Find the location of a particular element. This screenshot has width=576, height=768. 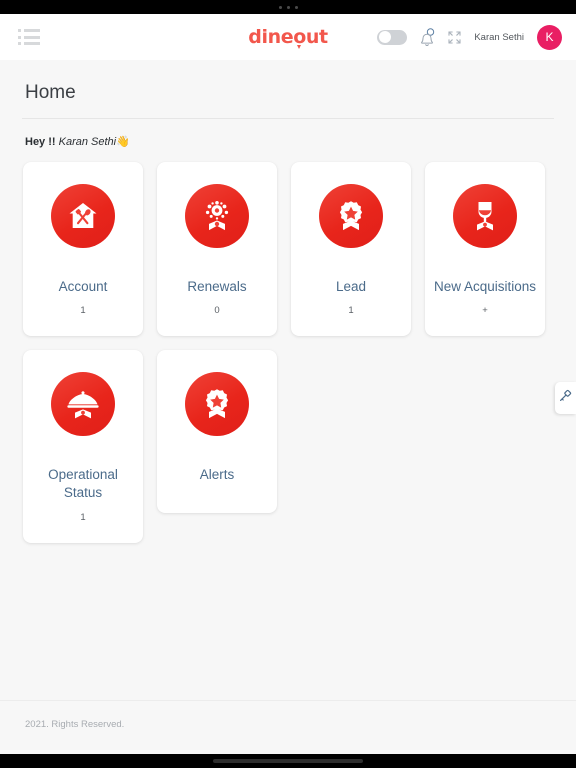

card-count: 0 is located at coordinates (217, 311).